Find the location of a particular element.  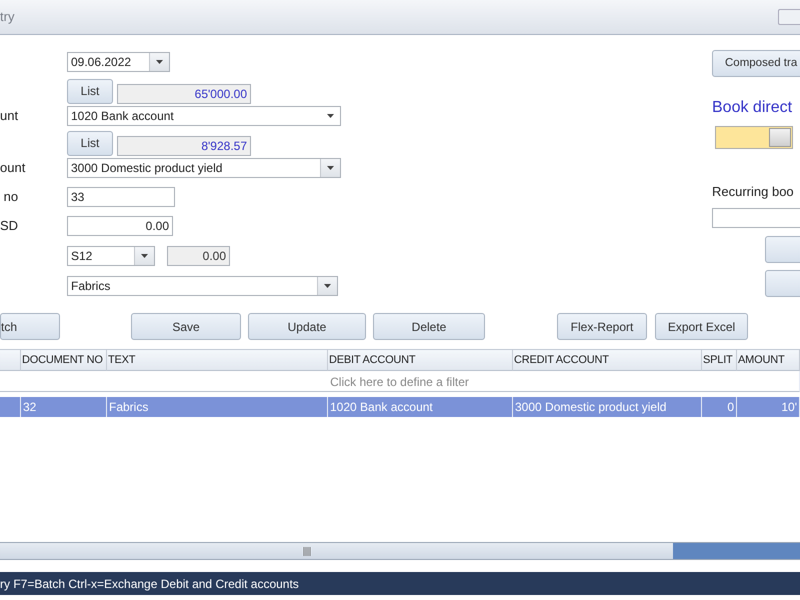

status-bar: ry F7=Batch Ctrl-x=Exchange Debit and Credit accounts is located at coordinates (400, 583).